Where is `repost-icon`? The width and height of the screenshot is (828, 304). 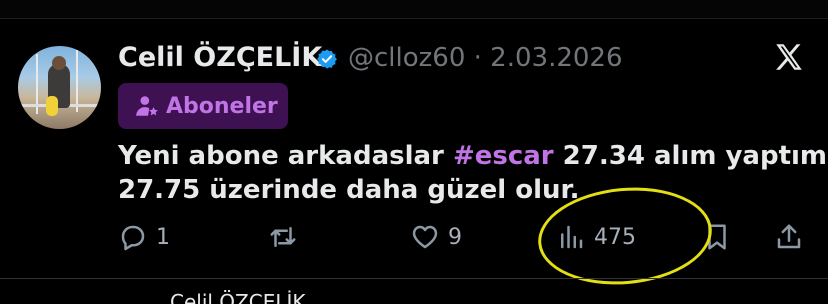
repost-icon is located at coordinates (283, 237).